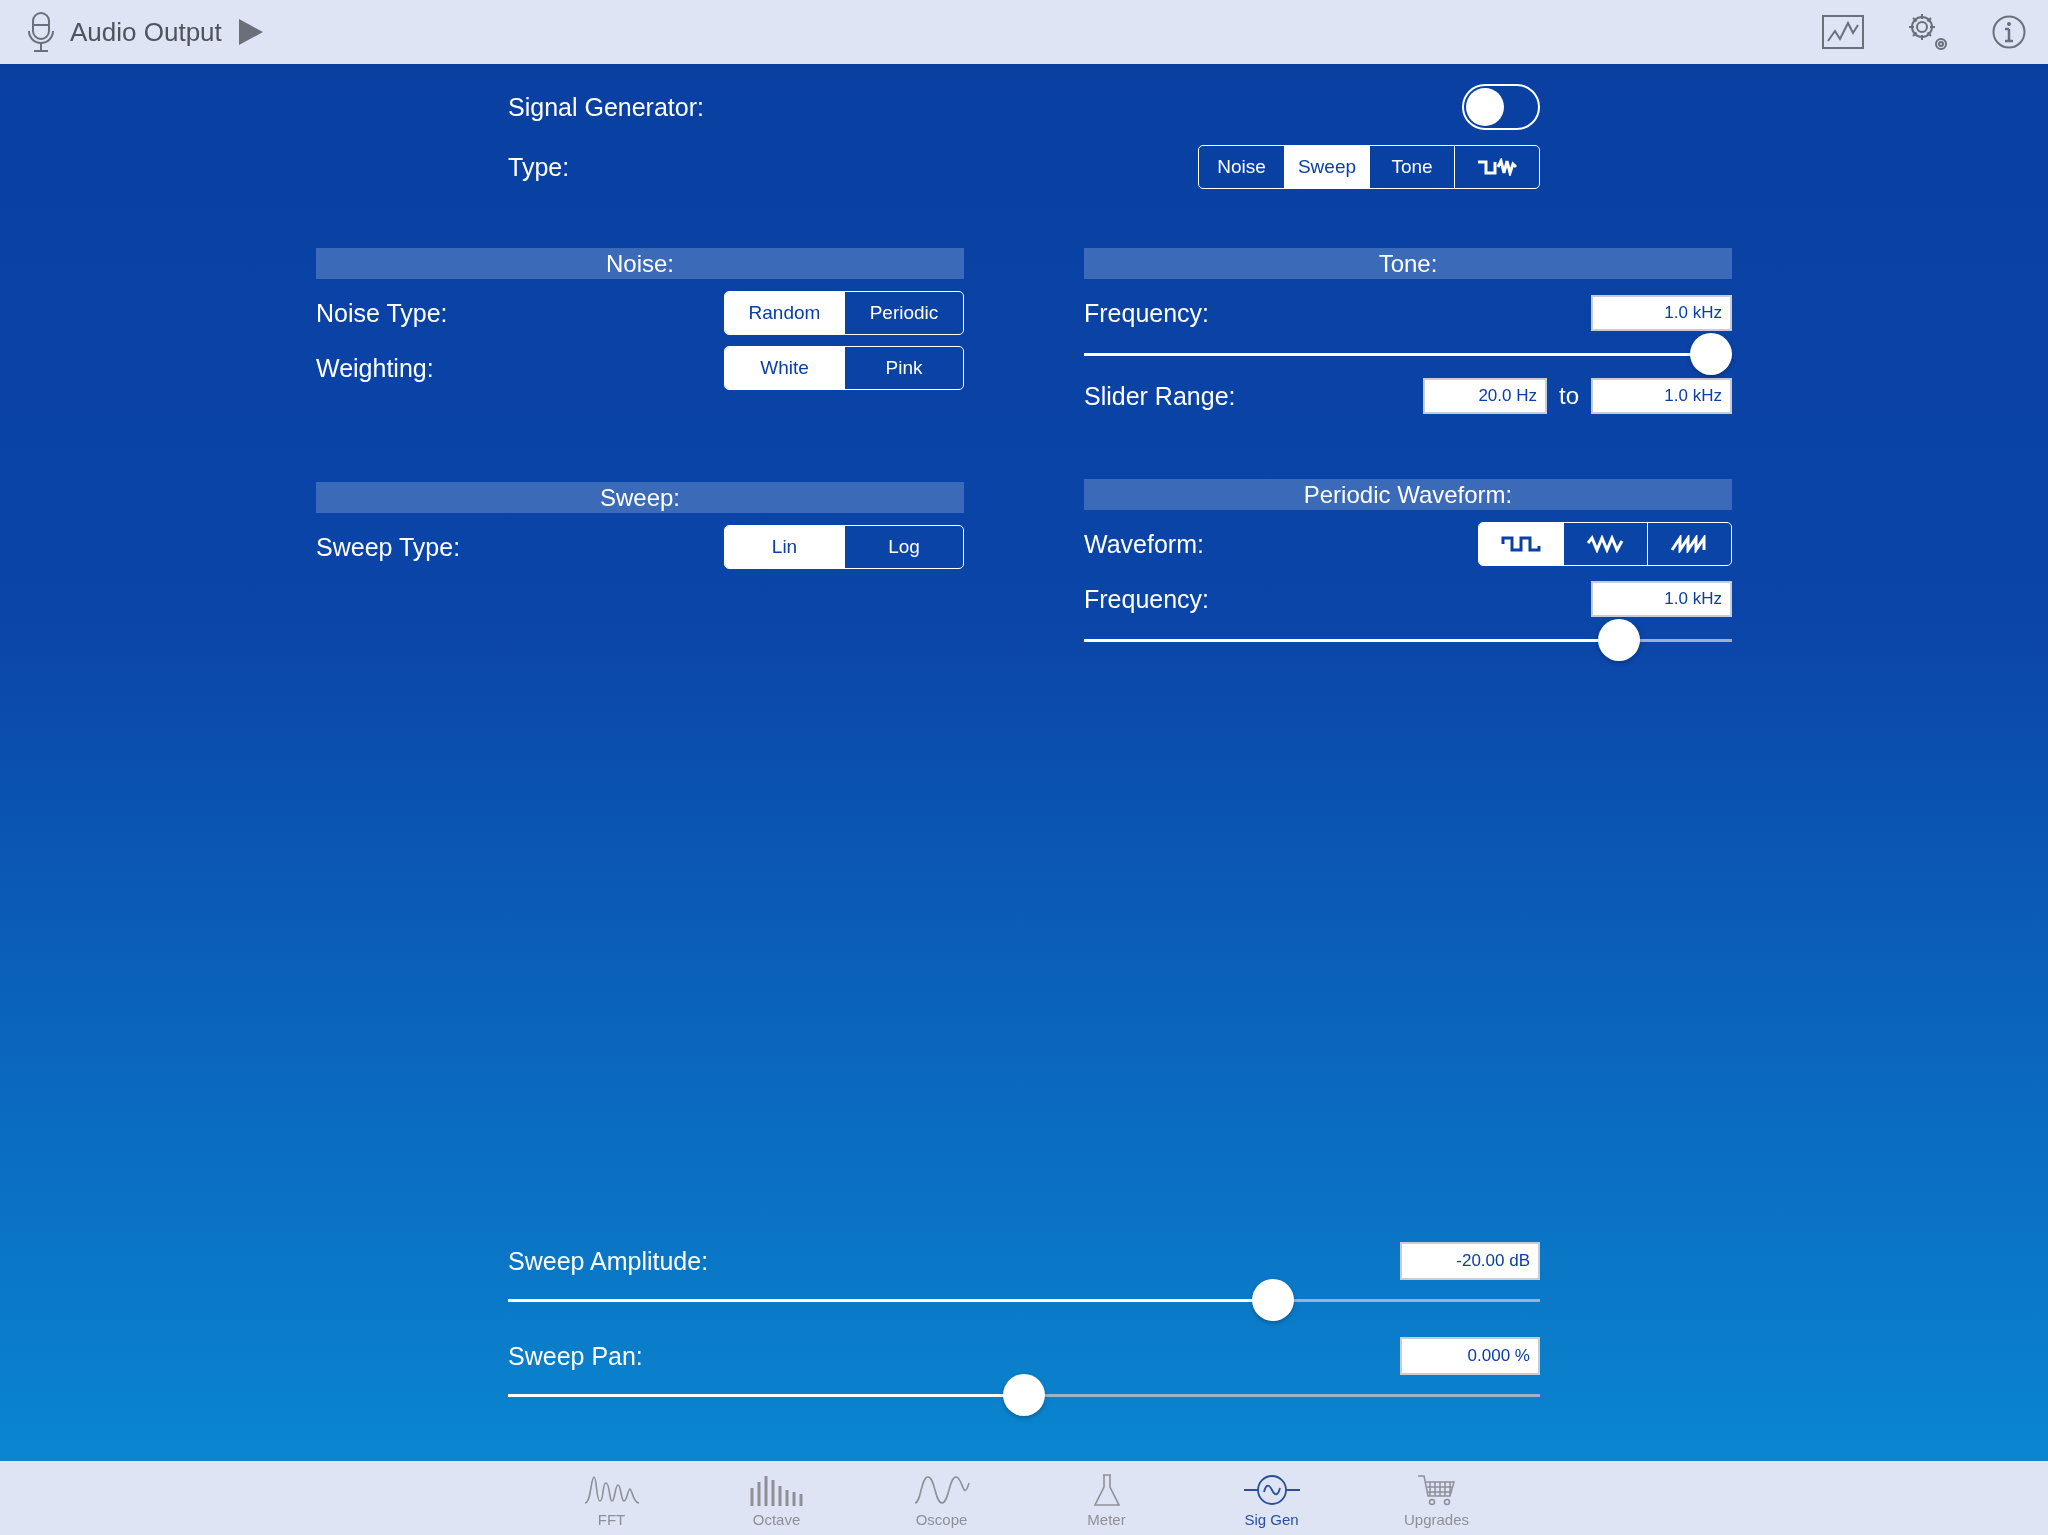 The image size is (2048, 1535). Describe the element at coordinates (784, 313) in the screenshot. I see `segment: Random` at that location.